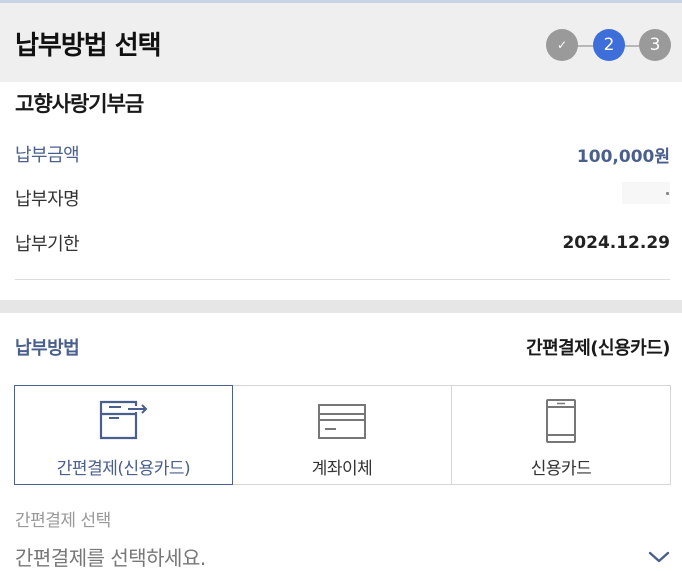  What do you see at coordinates (598, 348) in the screenshot?
I see `payment-method-value: 간편결제(신용카드)` at bounding box center [598, 348].